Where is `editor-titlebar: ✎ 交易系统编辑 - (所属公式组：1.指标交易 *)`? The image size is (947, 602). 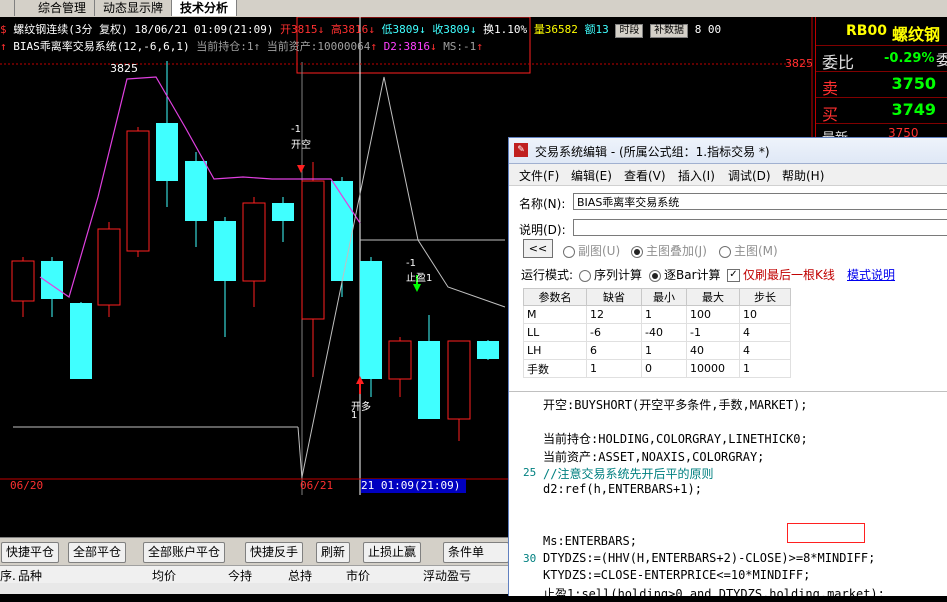
editor-titlebar: ✎ 交易系统编辑 - (所属公式组：1.指标交易 *) is located at coordinates (728, 151).